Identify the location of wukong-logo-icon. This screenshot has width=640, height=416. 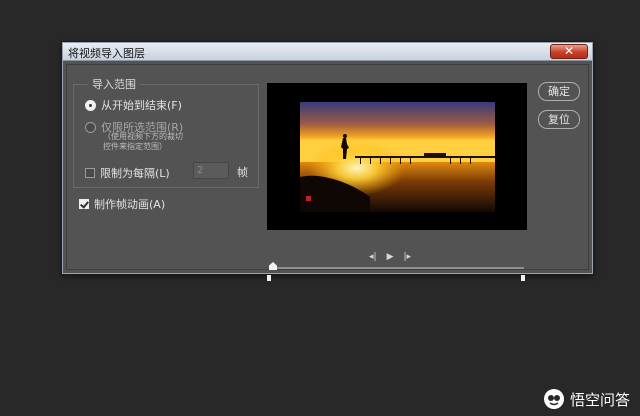
(553, 399).